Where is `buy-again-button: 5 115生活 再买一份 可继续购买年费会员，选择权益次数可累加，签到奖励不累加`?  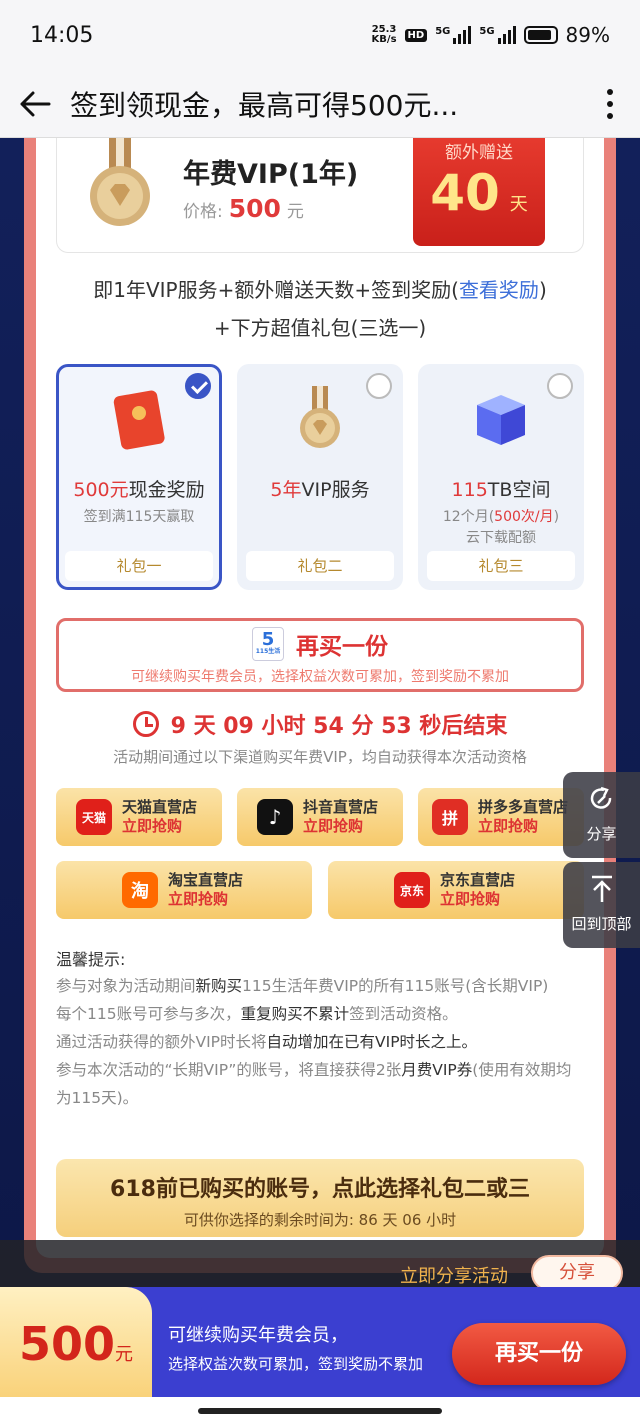
buy-again-button: 5 115生活 再买一份 可继续购买年费会员，选择权益次数可累加，签到奖励不累加 is located at coordinates (320, 655).